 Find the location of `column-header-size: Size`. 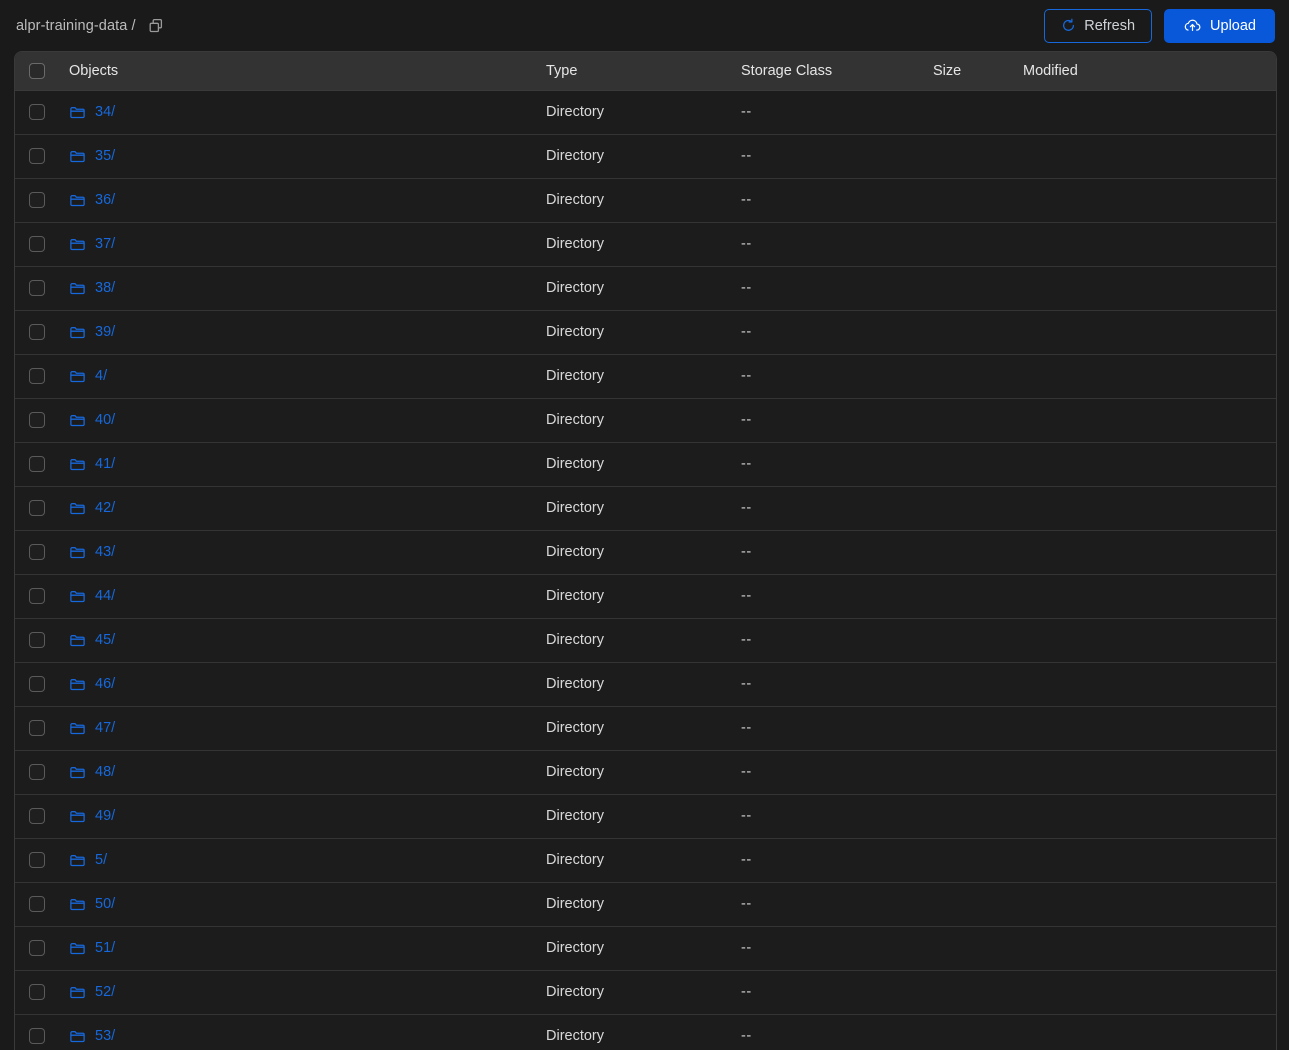

column-header-size: Size is located at coordinates (978, 71).